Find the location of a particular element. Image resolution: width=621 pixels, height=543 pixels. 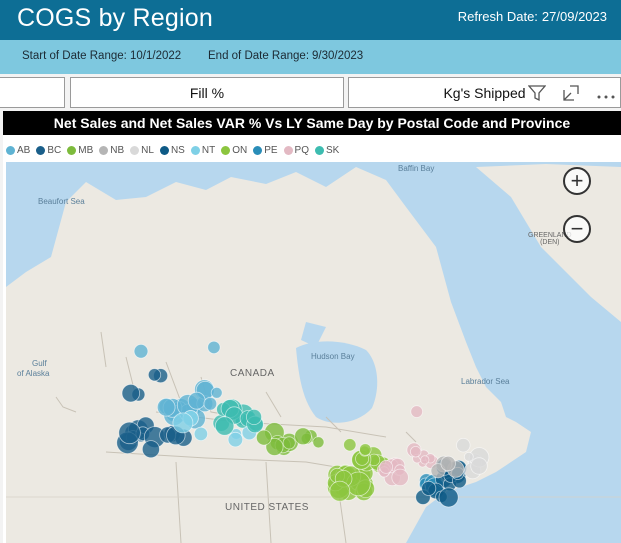

start-date-value: 10/1/2022 is located at coordinates (156, 56).